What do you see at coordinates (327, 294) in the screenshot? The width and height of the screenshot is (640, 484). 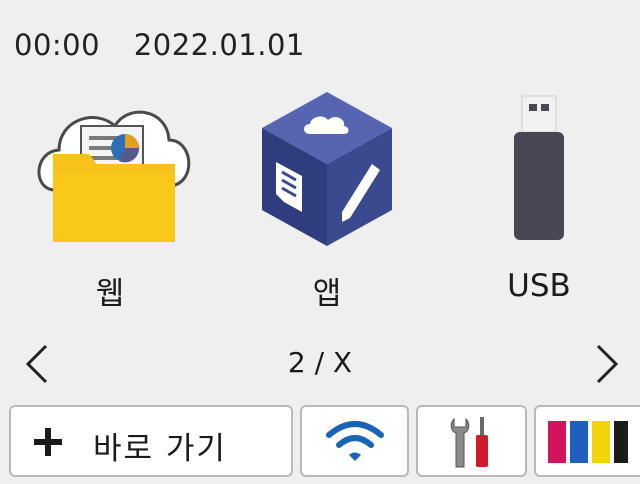 I see `tile-app-label: 앱` at bounding box center [327, 294].